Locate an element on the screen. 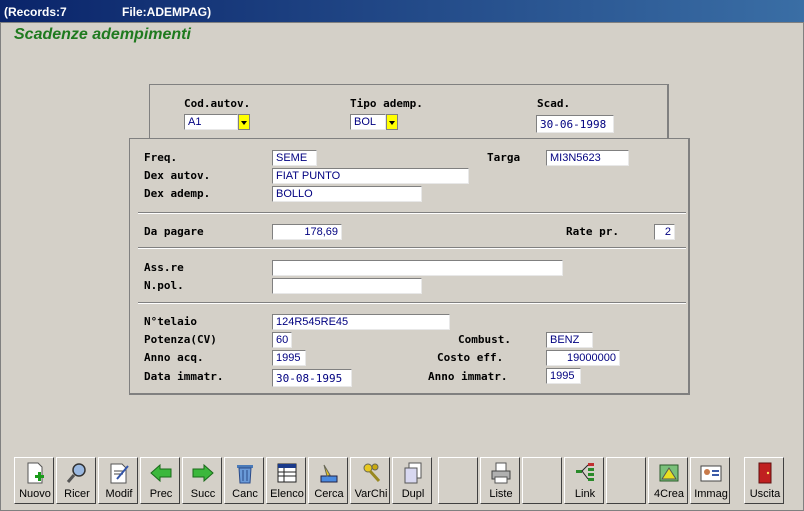  anno-acq-label: Anno acq. is located at coordinates (174, 357).